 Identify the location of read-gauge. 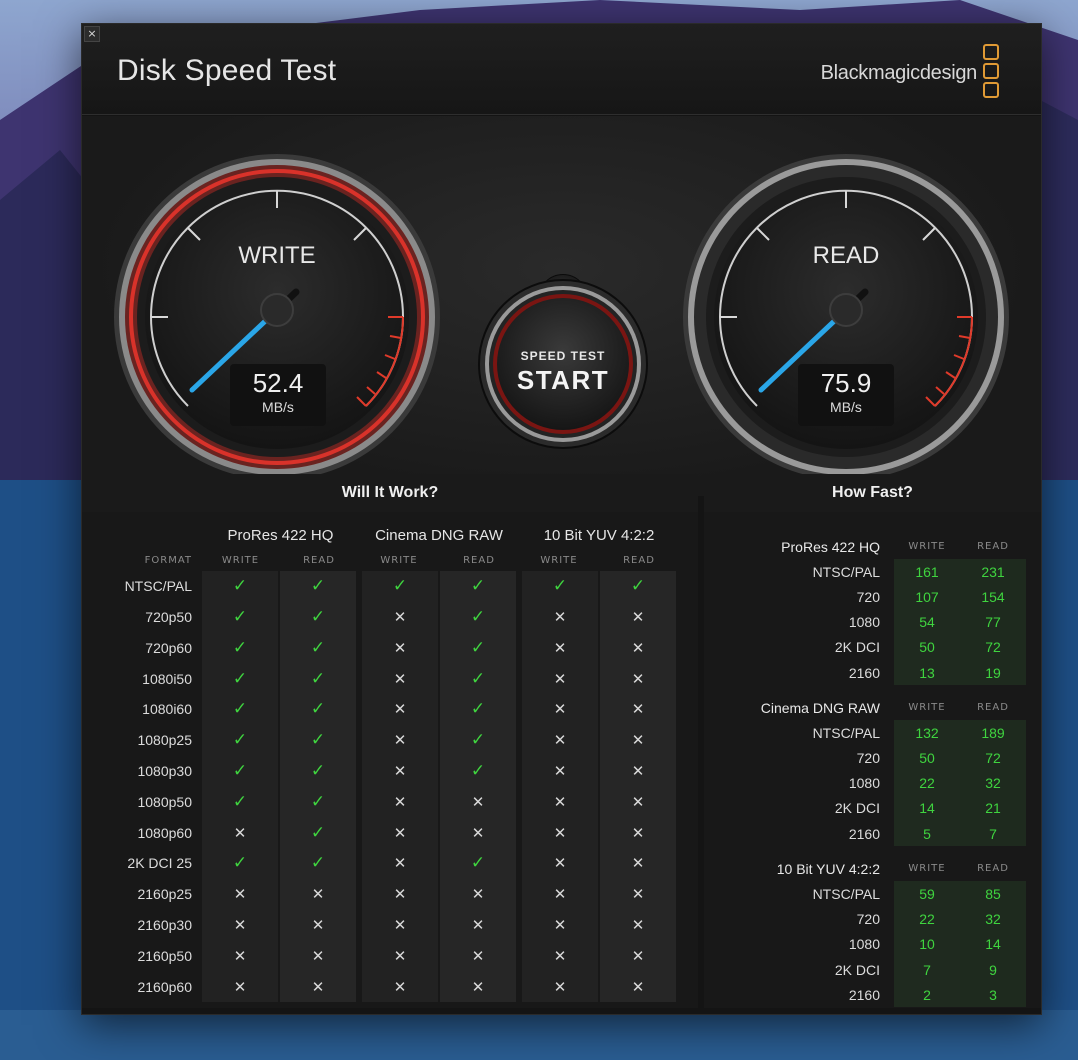
(846, 317).